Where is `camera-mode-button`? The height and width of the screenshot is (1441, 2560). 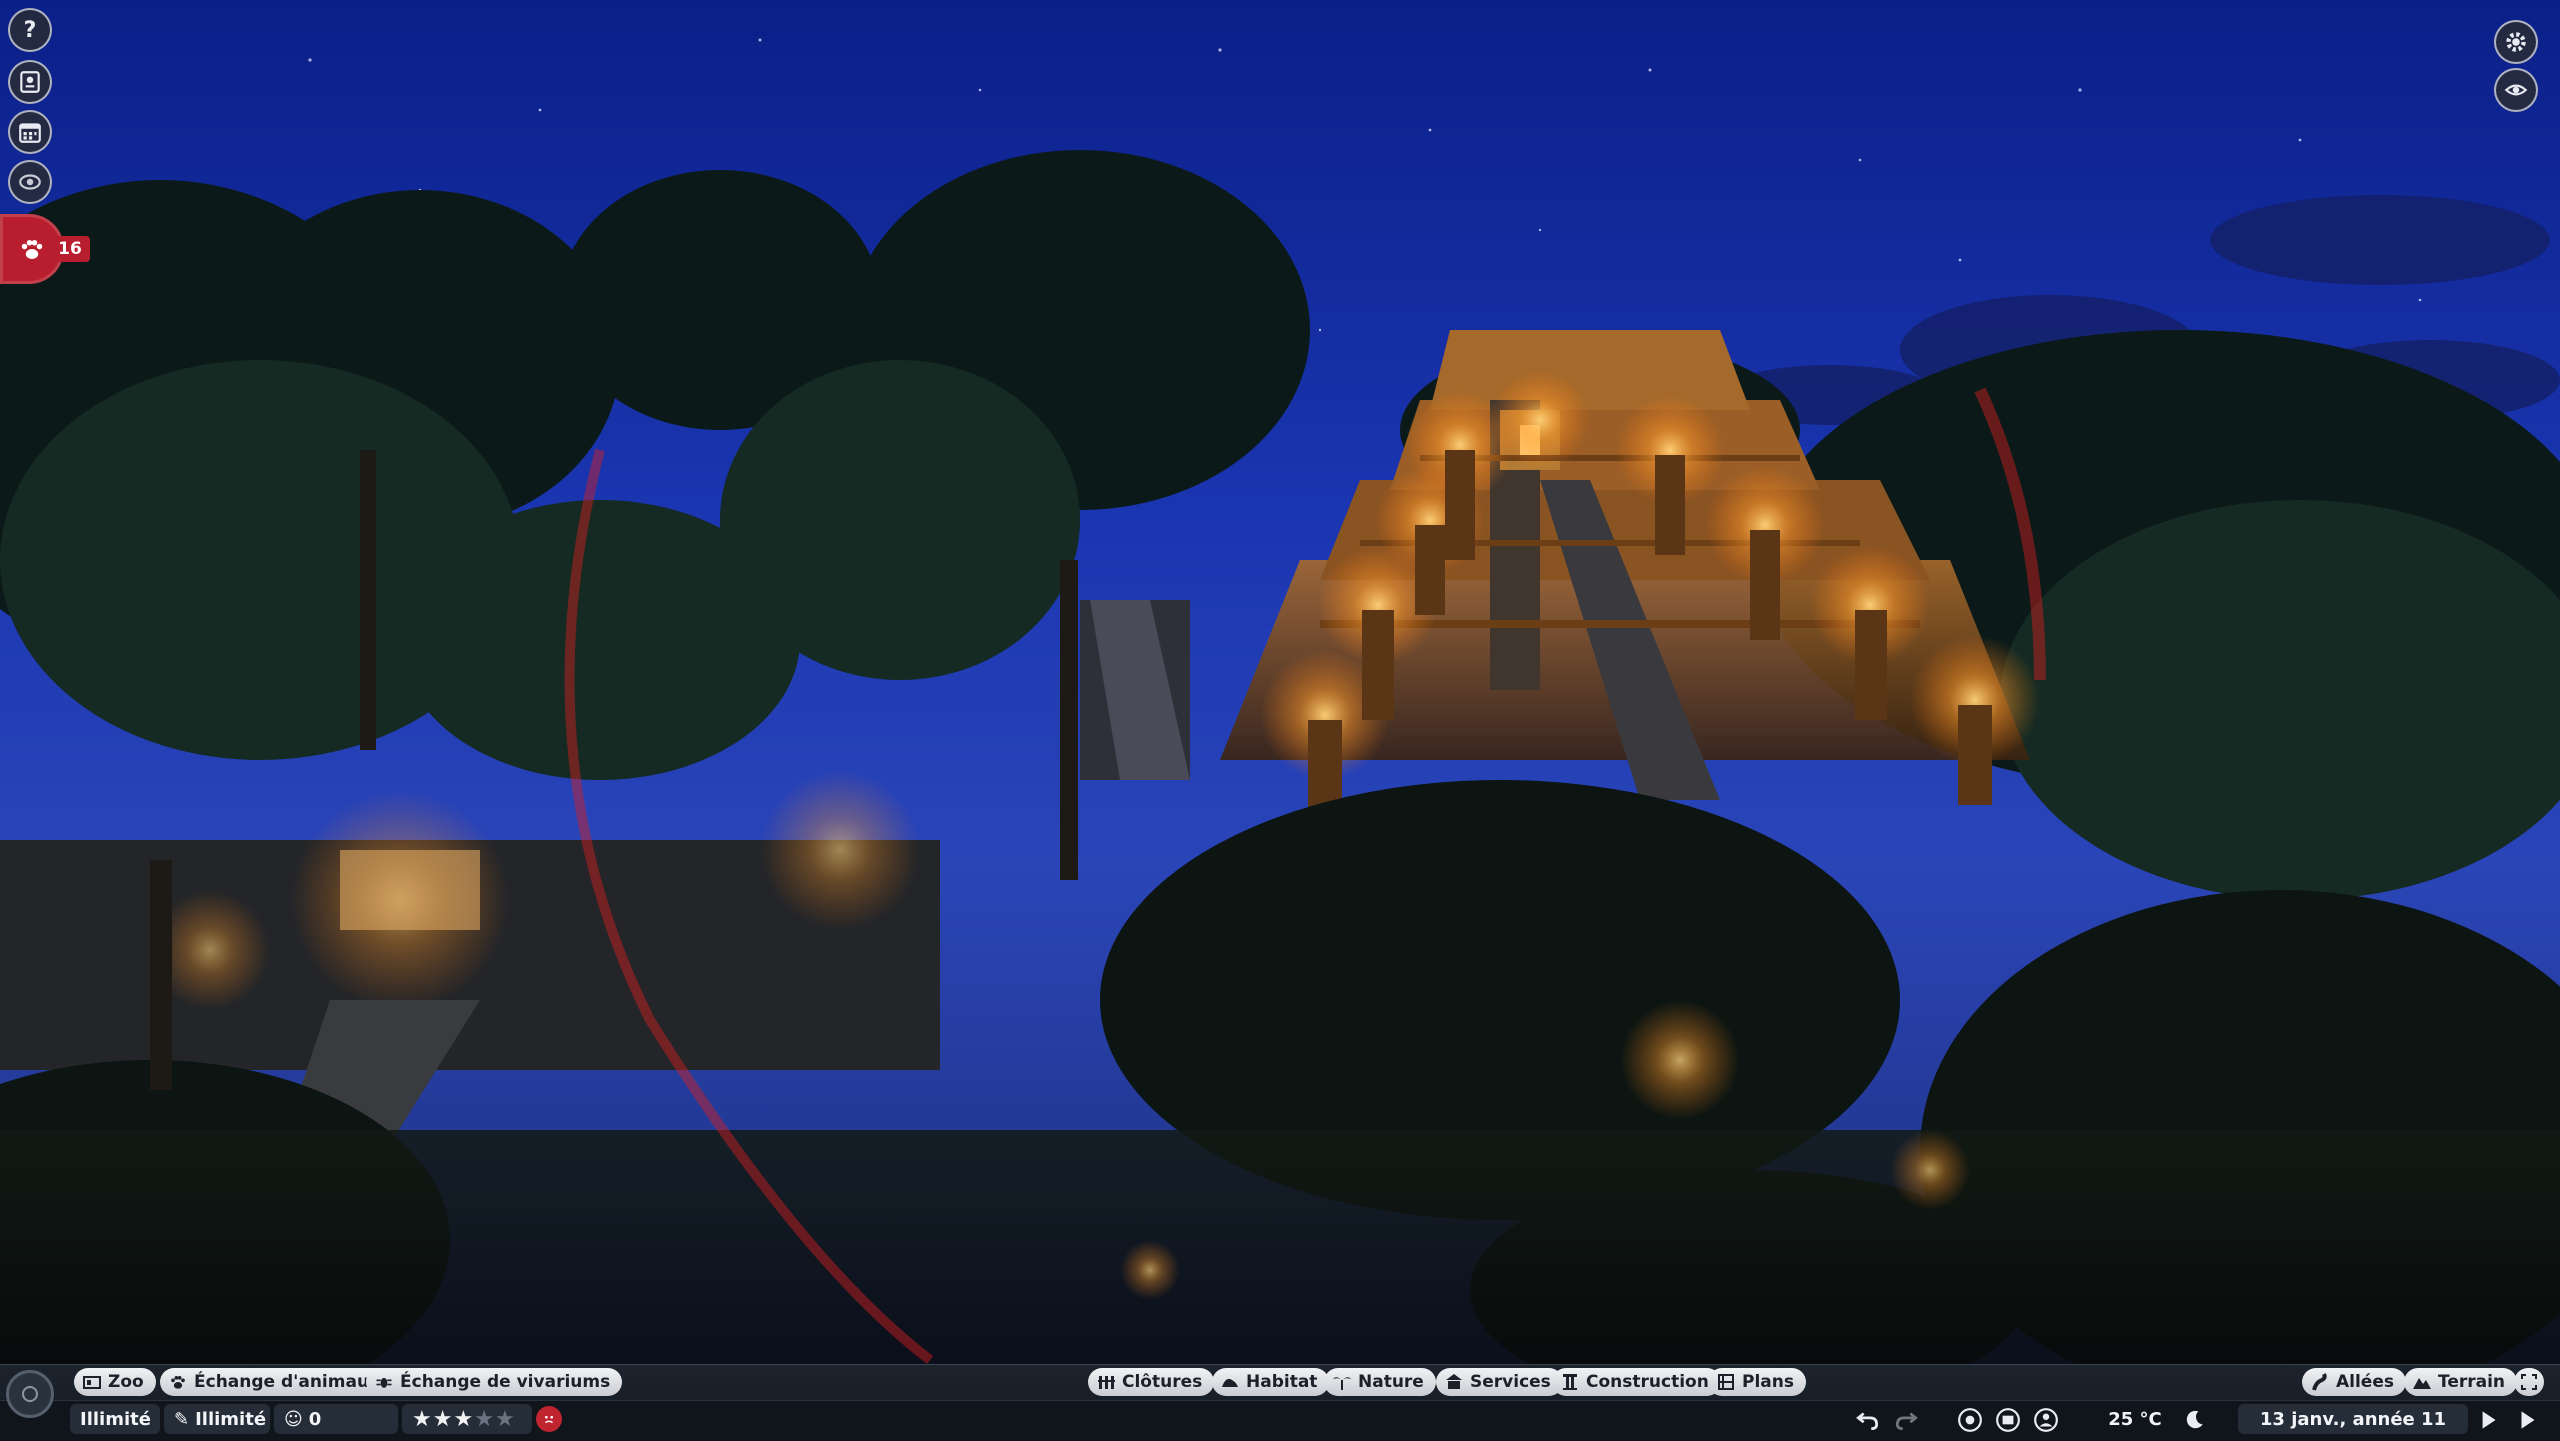 camera-mode-button is located at coordinates (30, 1394).